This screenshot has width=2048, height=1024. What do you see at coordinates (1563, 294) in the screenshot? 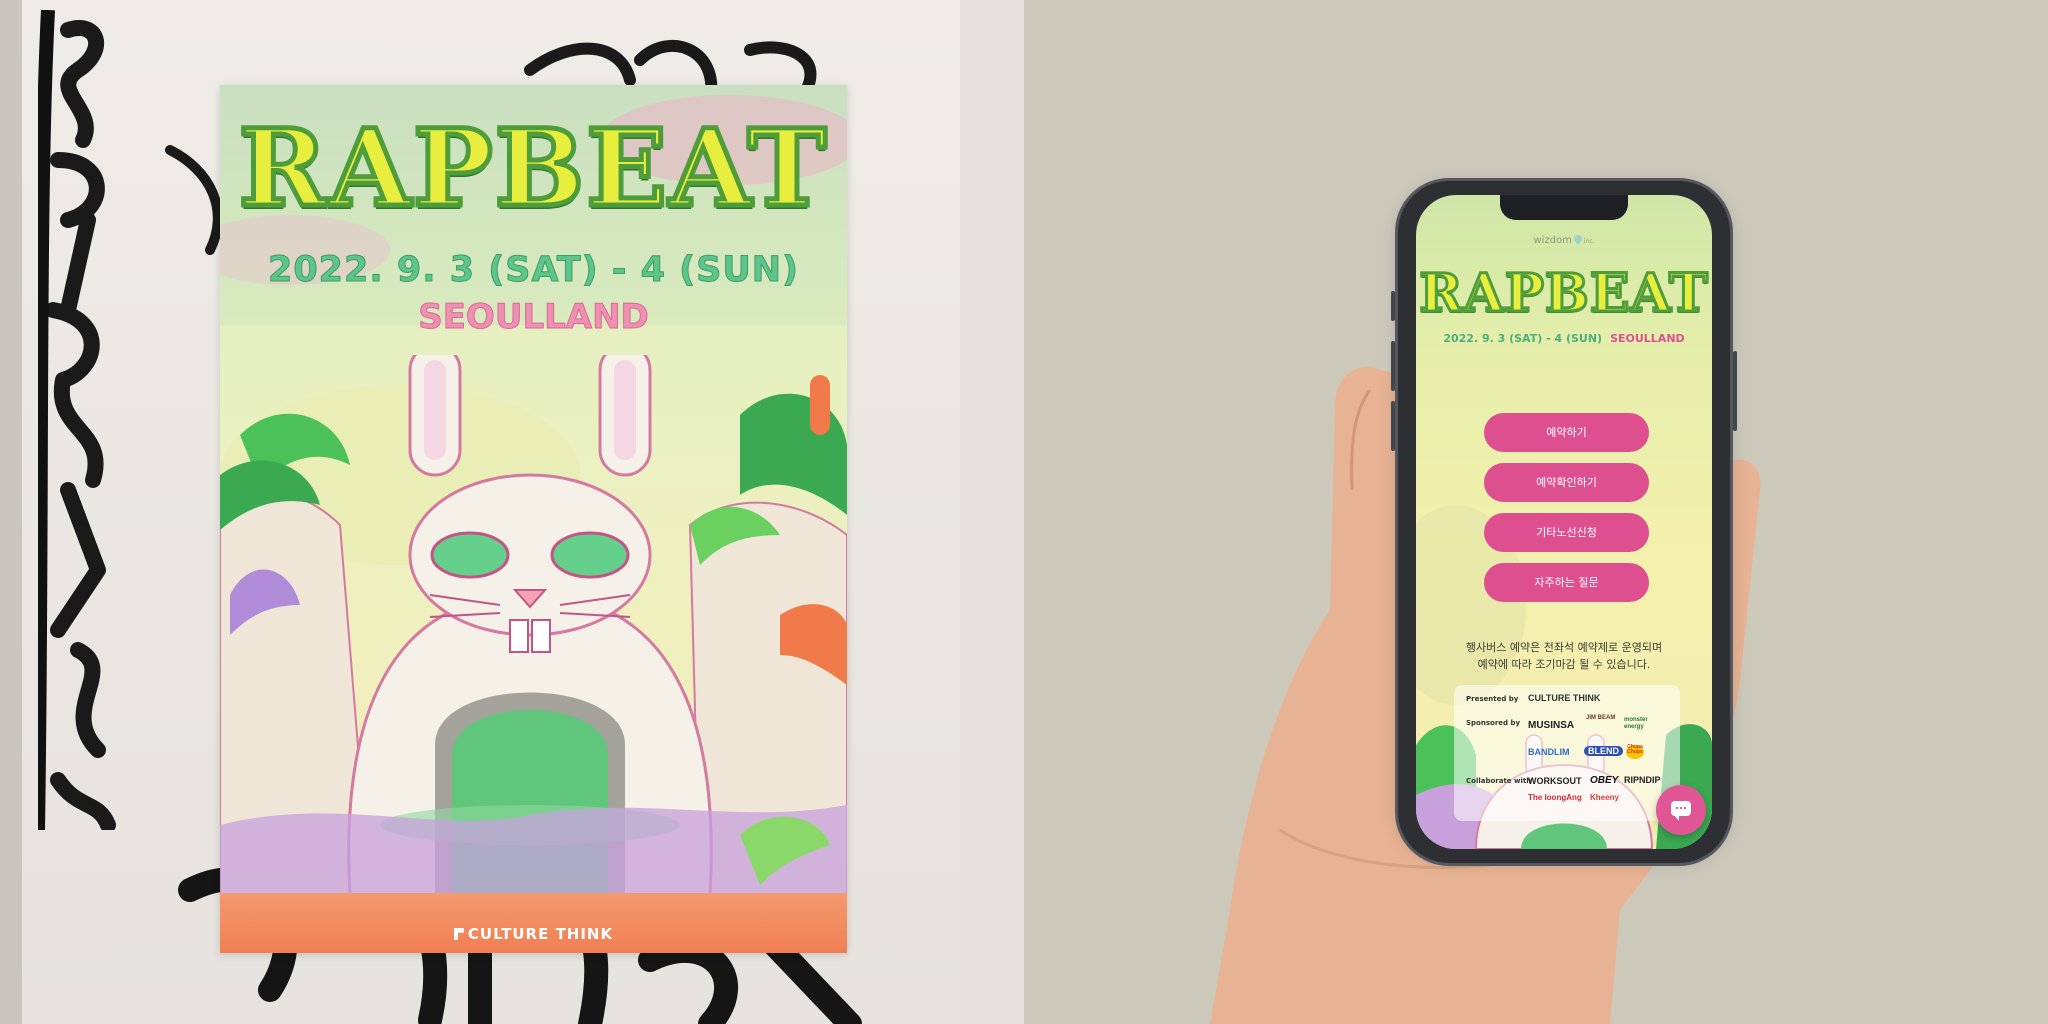
I see `app-logo: RAPBEAT` at bounding box center [1563, 294].